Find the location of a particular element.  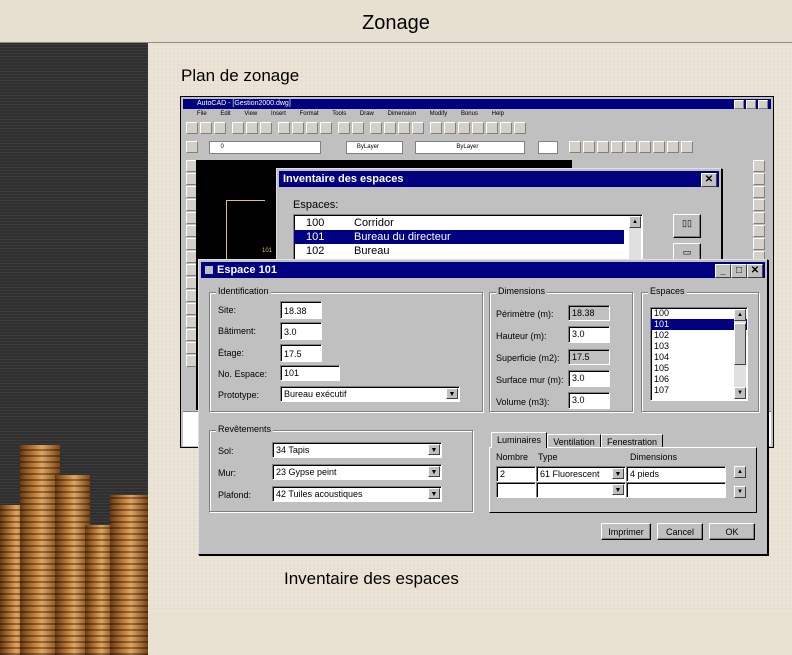

maximize-button: □ is located at coordinates (739, 271).